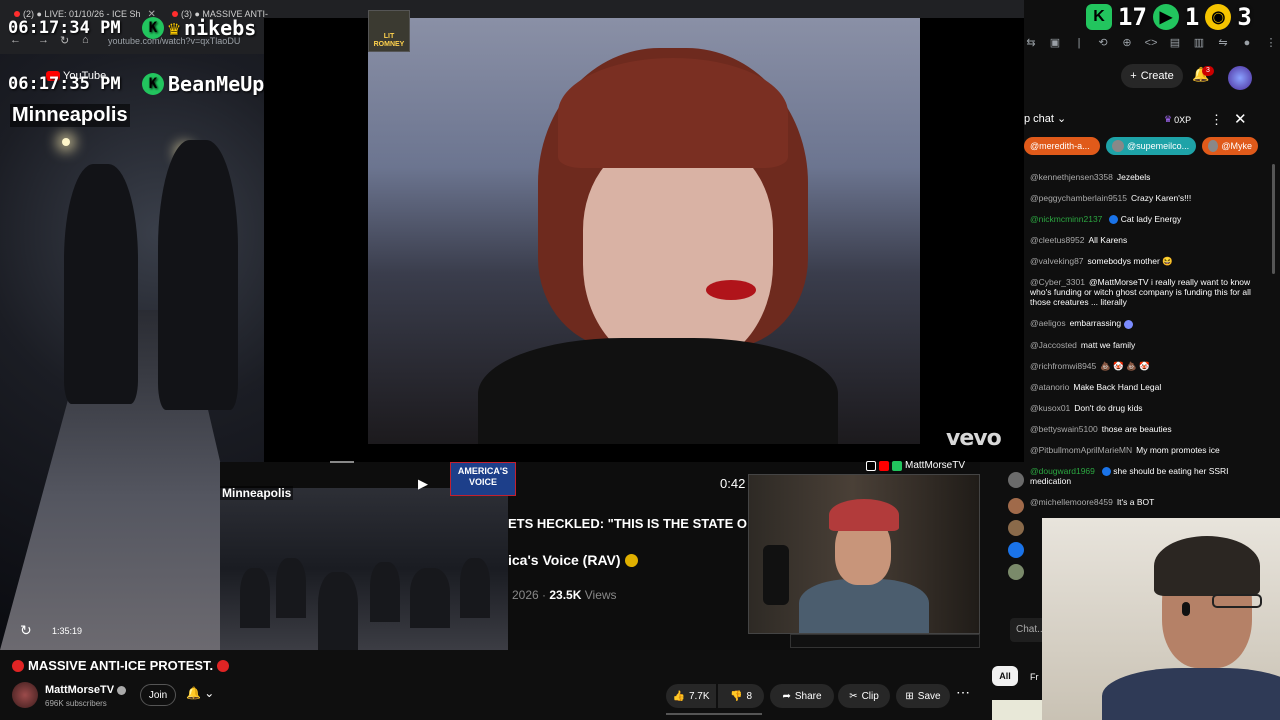 This screenshot has width=1280, height=720. I want to click on like-button: 👍 7.7K, so click(691, 696).